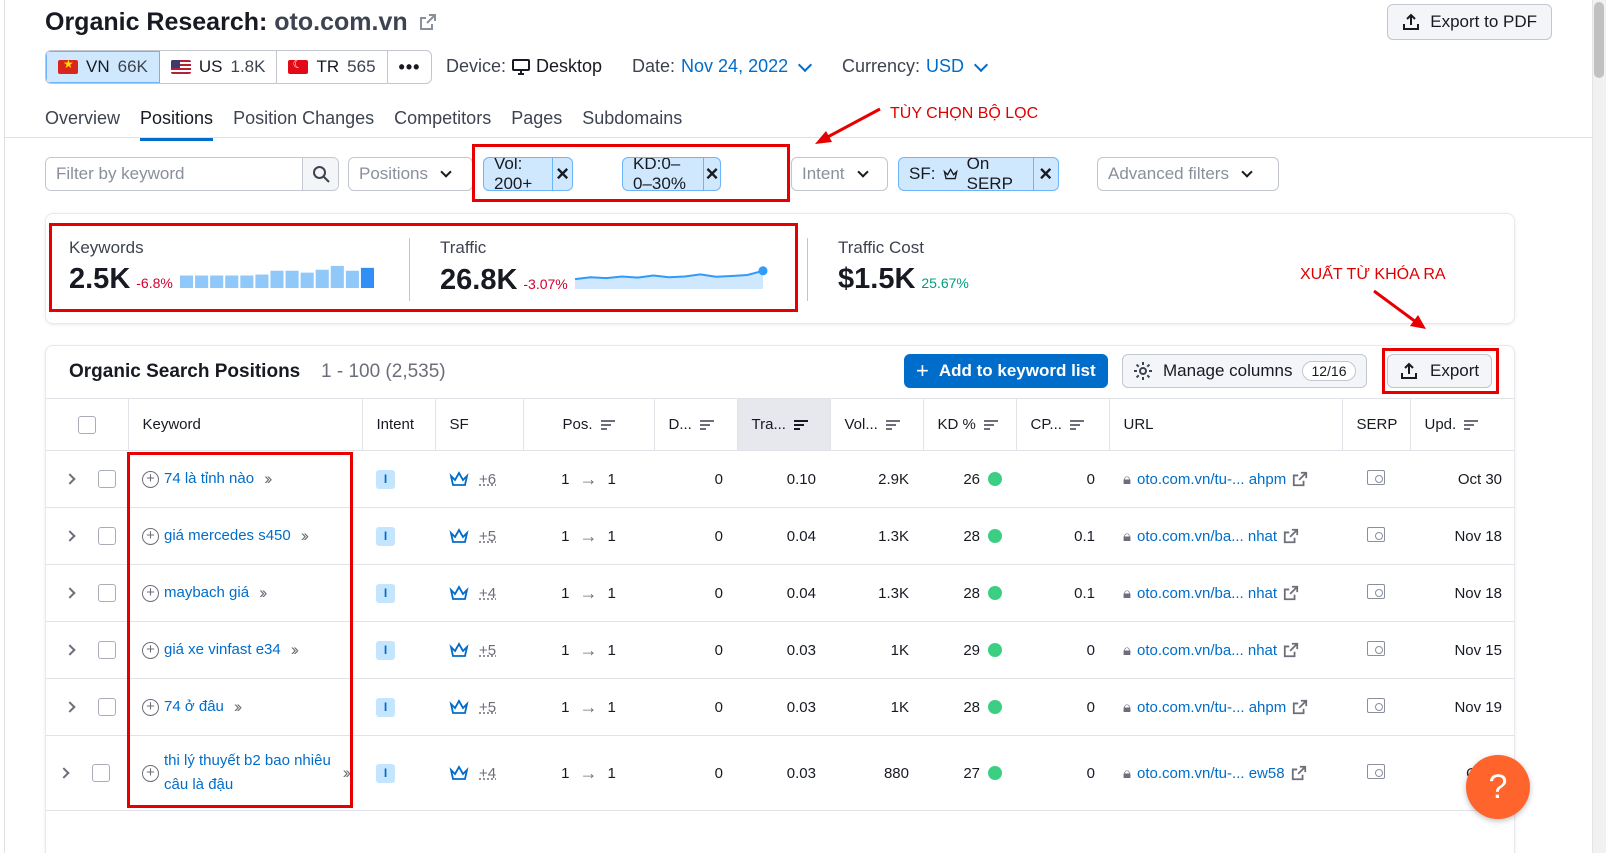  I want to click on keyword-text: giá xe vinfast e34, so click(222, 650).